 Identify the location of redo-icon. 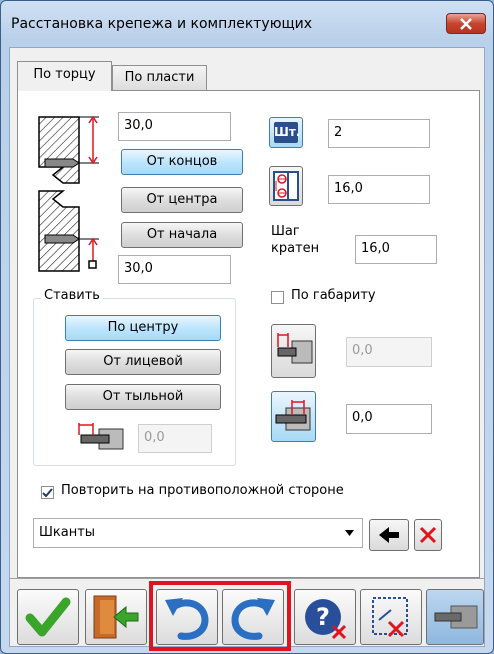
(253, 619).